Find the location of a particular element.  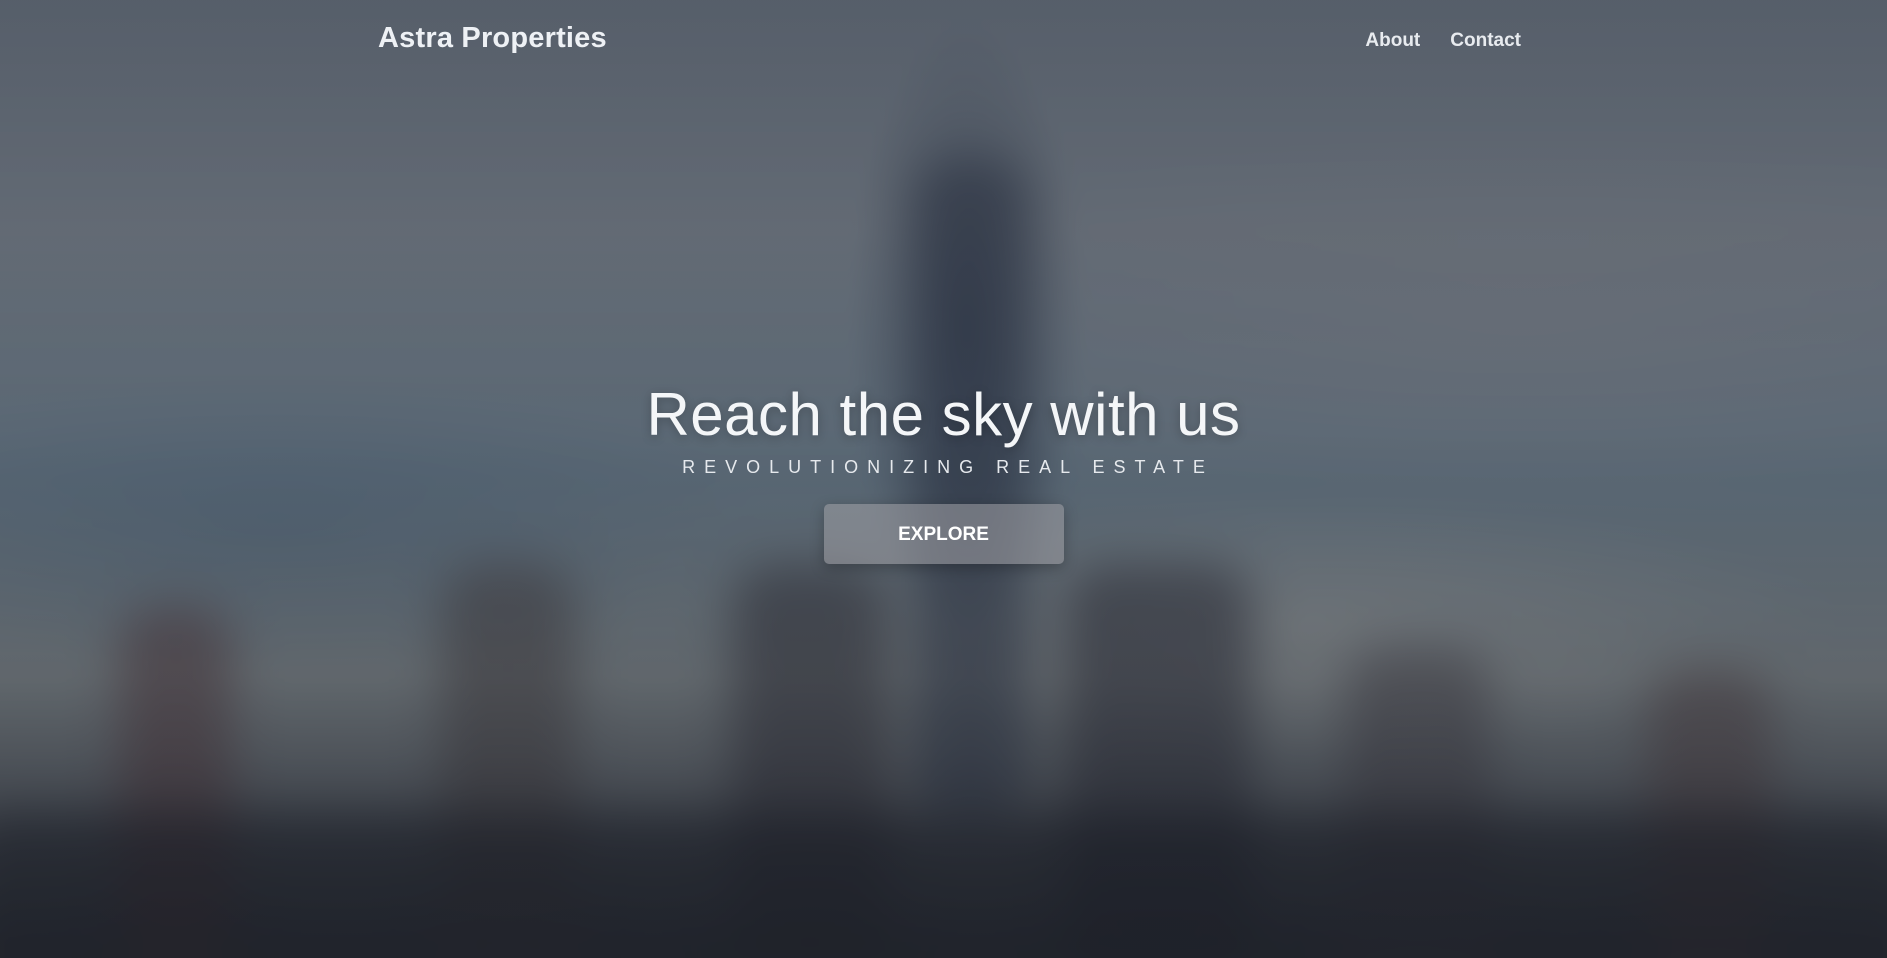

top-navbar: Astra Properties About Contact is located at coordinates (943, 42).